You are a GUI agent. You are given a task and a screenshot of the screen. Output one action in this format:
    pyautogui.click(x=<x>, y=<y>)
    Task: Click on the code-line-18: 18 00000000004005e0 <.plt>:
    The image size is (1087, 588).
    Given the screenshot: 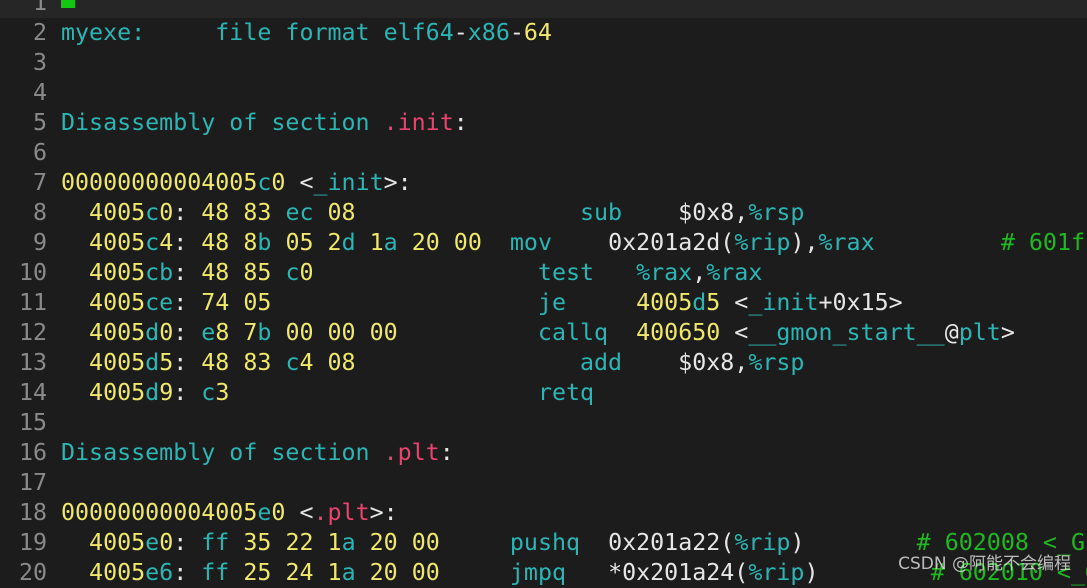 What is the action you would take?
    pyautogui.click(x=199, y=513)
    